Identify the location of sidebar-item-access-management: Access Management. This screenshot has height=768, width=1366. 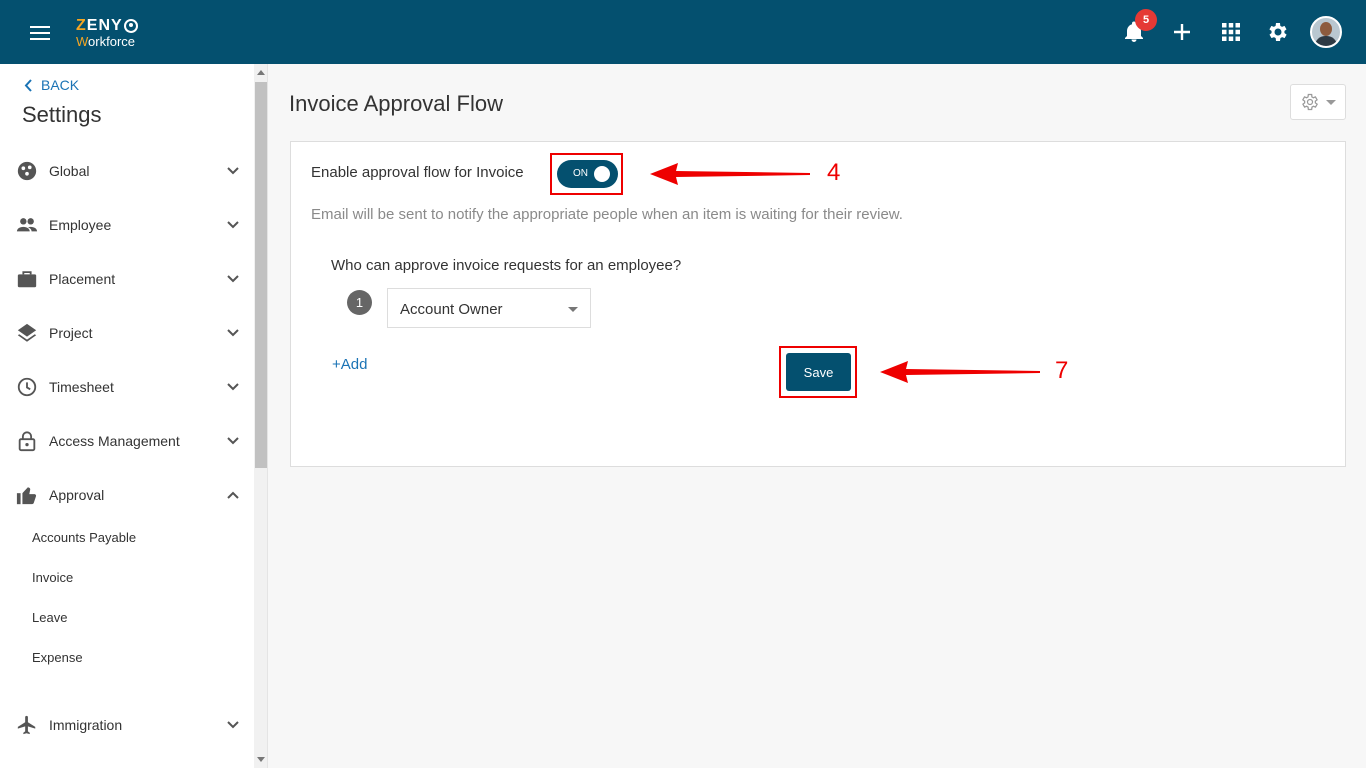
(127, 441).